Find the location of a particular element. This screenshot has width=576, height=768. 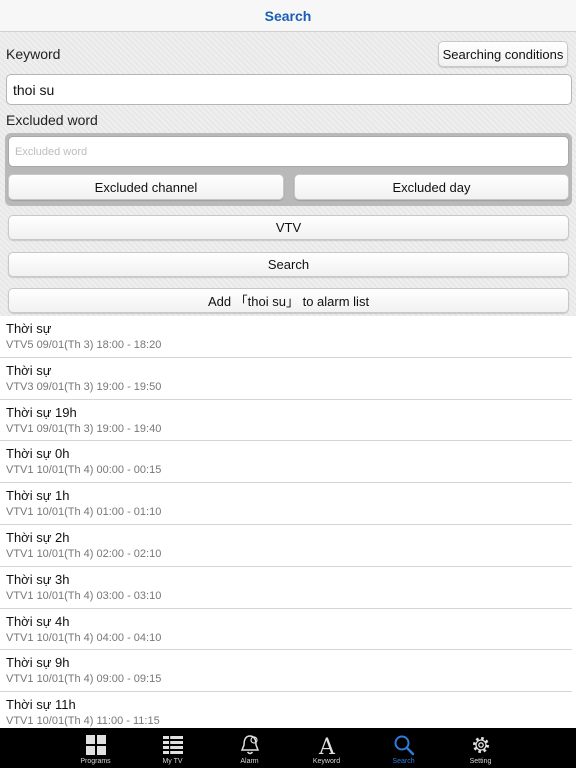

list-item: Thời sự 0h VTV1 10/01(Th 4) 00:00 - 00:15 is located at coordinates (286, 462).